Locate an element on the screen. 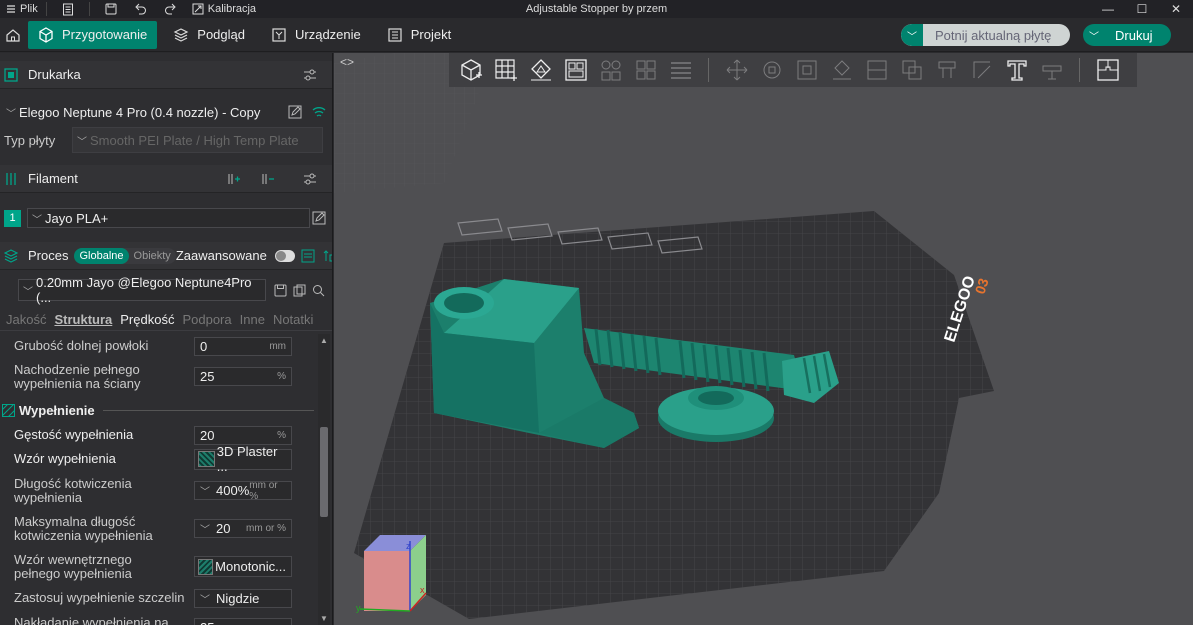 Image resolution: width=1193 pixels, height=625 pixels. param-label: Grubość dolnej powłoki is located at coordinates (81, 345).